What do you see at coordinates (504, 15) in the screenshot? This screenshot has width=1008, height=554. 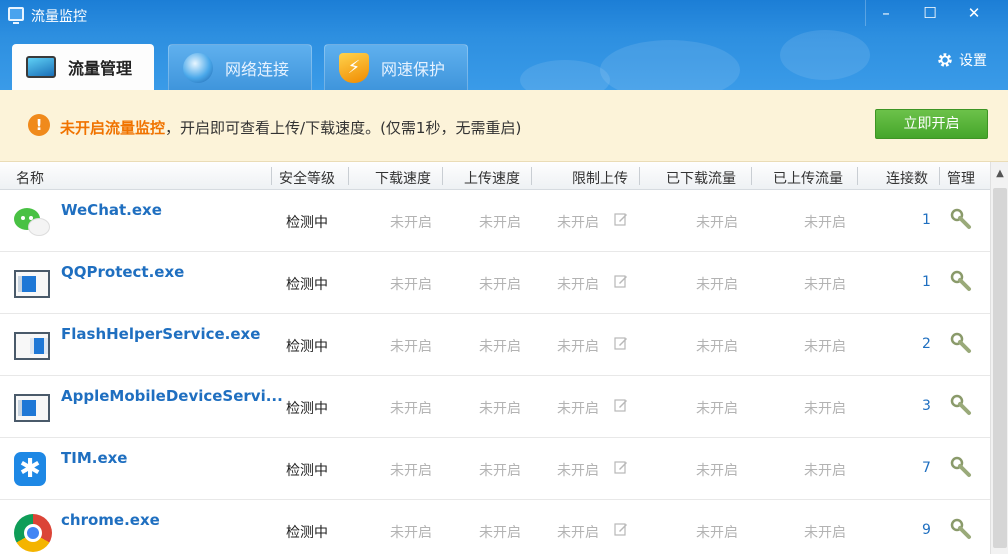 I see `title-bar: 流量监控 – ☐ ✕` at bounding box center [504, 15].